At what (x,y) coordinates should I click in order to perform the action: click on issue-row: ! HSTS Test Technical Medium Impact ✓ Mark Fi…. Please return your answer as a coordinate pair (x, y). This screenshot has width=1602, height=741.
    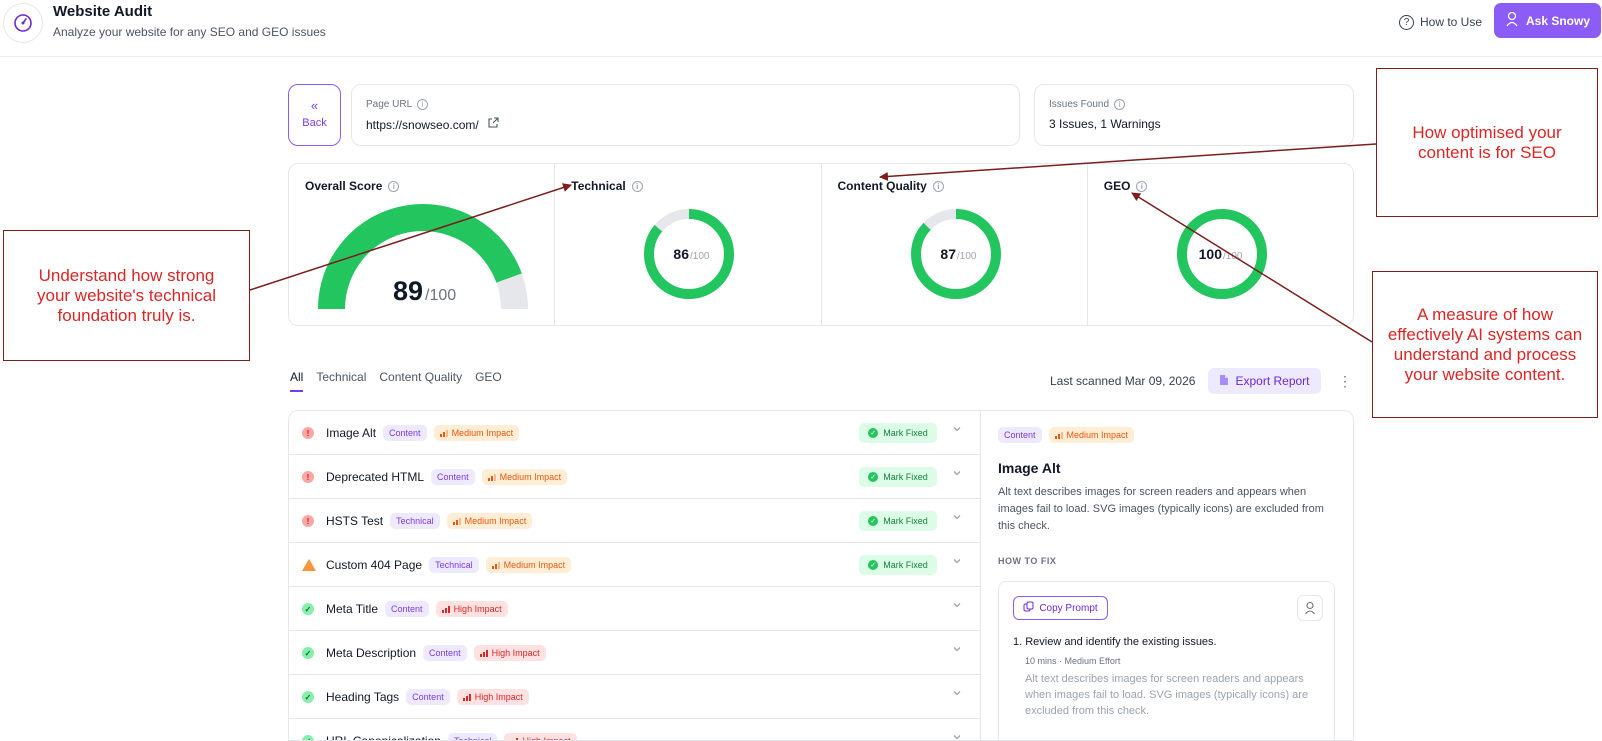
    Looking at the image, I should click on (634, 521).